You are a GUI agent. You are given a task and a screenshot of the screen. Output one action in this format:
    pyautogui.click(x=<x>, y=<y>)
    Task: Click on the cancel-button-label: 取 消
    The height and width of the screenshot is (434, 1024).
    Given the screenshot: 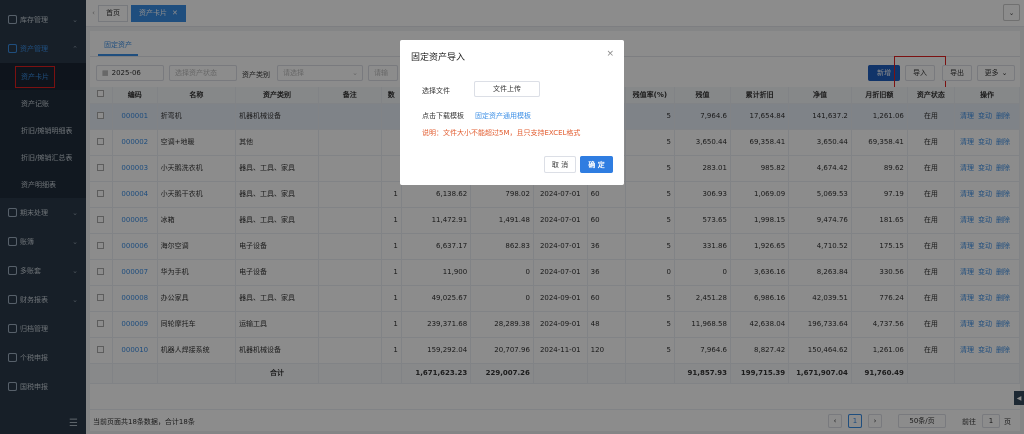 What is the action you would take?
    pyautogui.click(x=560, y=164)
    